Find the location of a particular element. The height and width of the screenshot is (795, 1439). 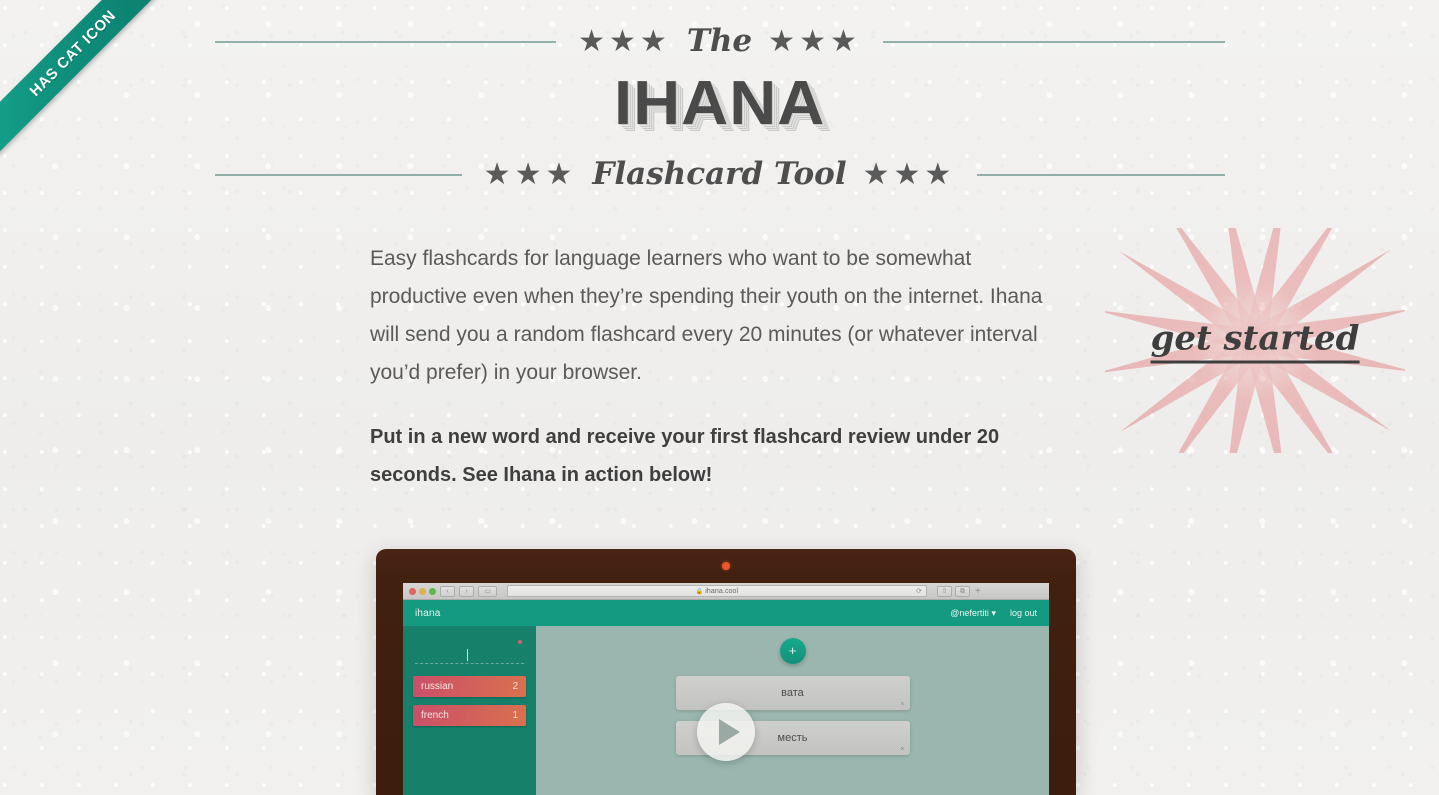

app-nav-right: @nefertiti ▾ log out is located at coordinates (993, 613).